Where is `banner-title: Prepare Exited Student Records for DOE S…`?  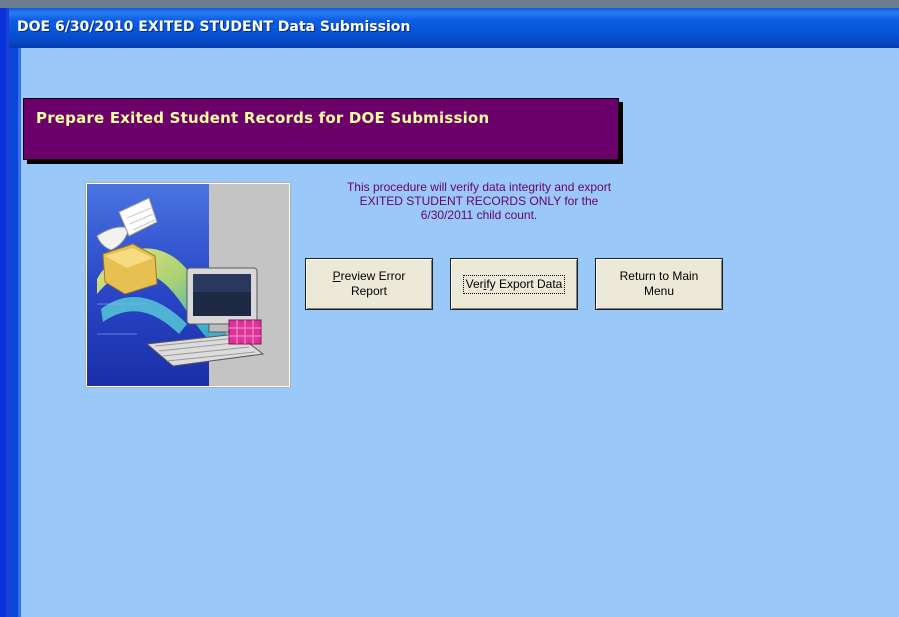
banner-title: Prepare Exited Student Records for DOE S… is located at coordinates (263, 118).